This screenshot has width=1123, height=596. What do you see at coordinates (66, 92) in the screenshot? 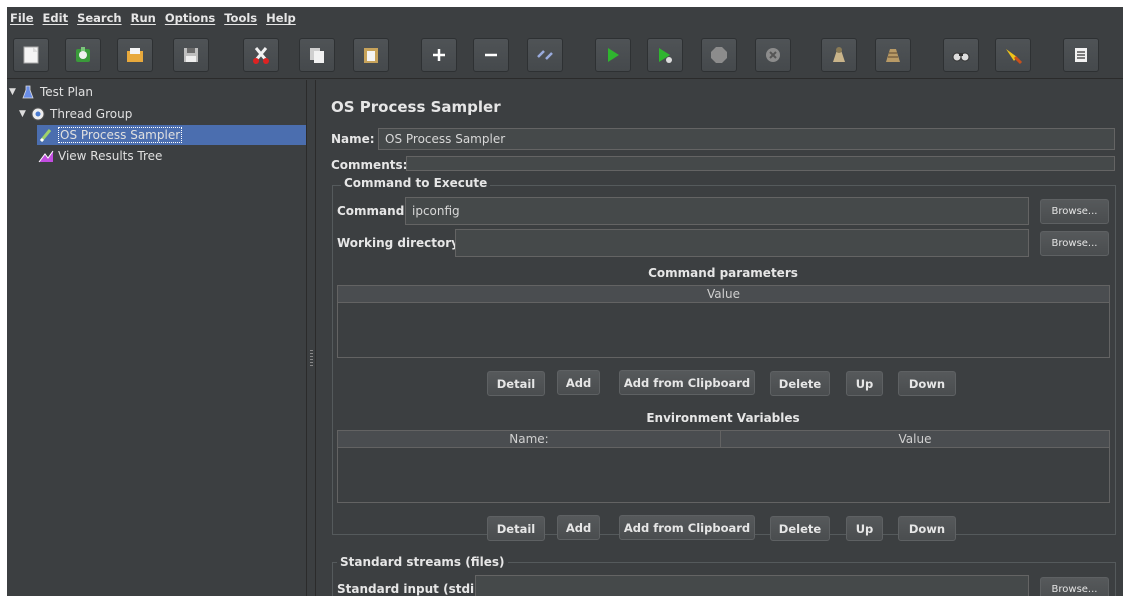
I see `tree-item-label: Test Plan` at bounding box center [66, 92].